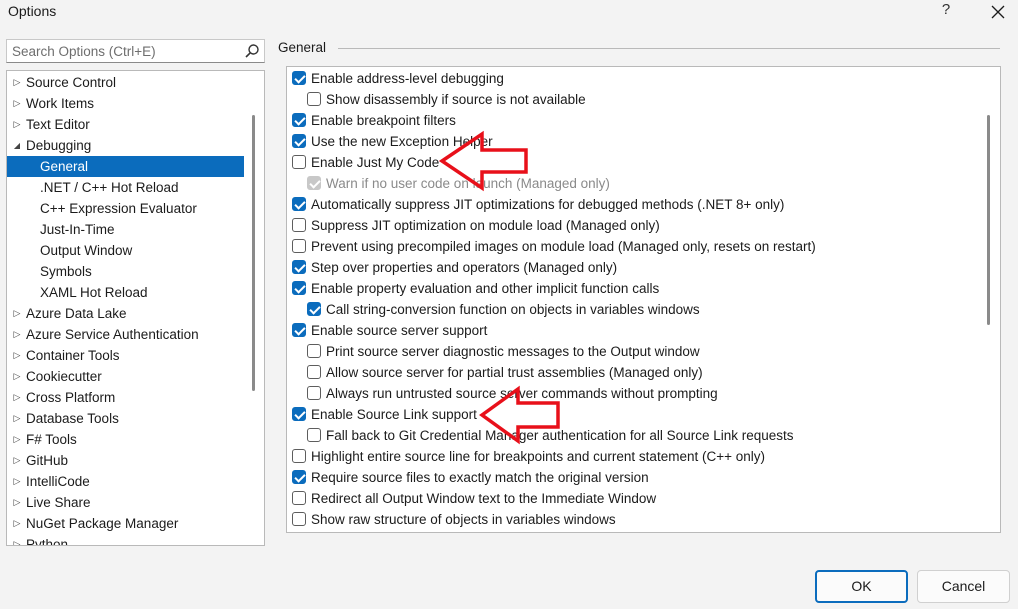 The width and height of the screenshot is (1018, 609). What do you see at coordinates (125, 523) in the screenshot?
I see `tree-item-nuget-package-manager: ▷ NuGet Package Manager` at bounding box center [125, 523].